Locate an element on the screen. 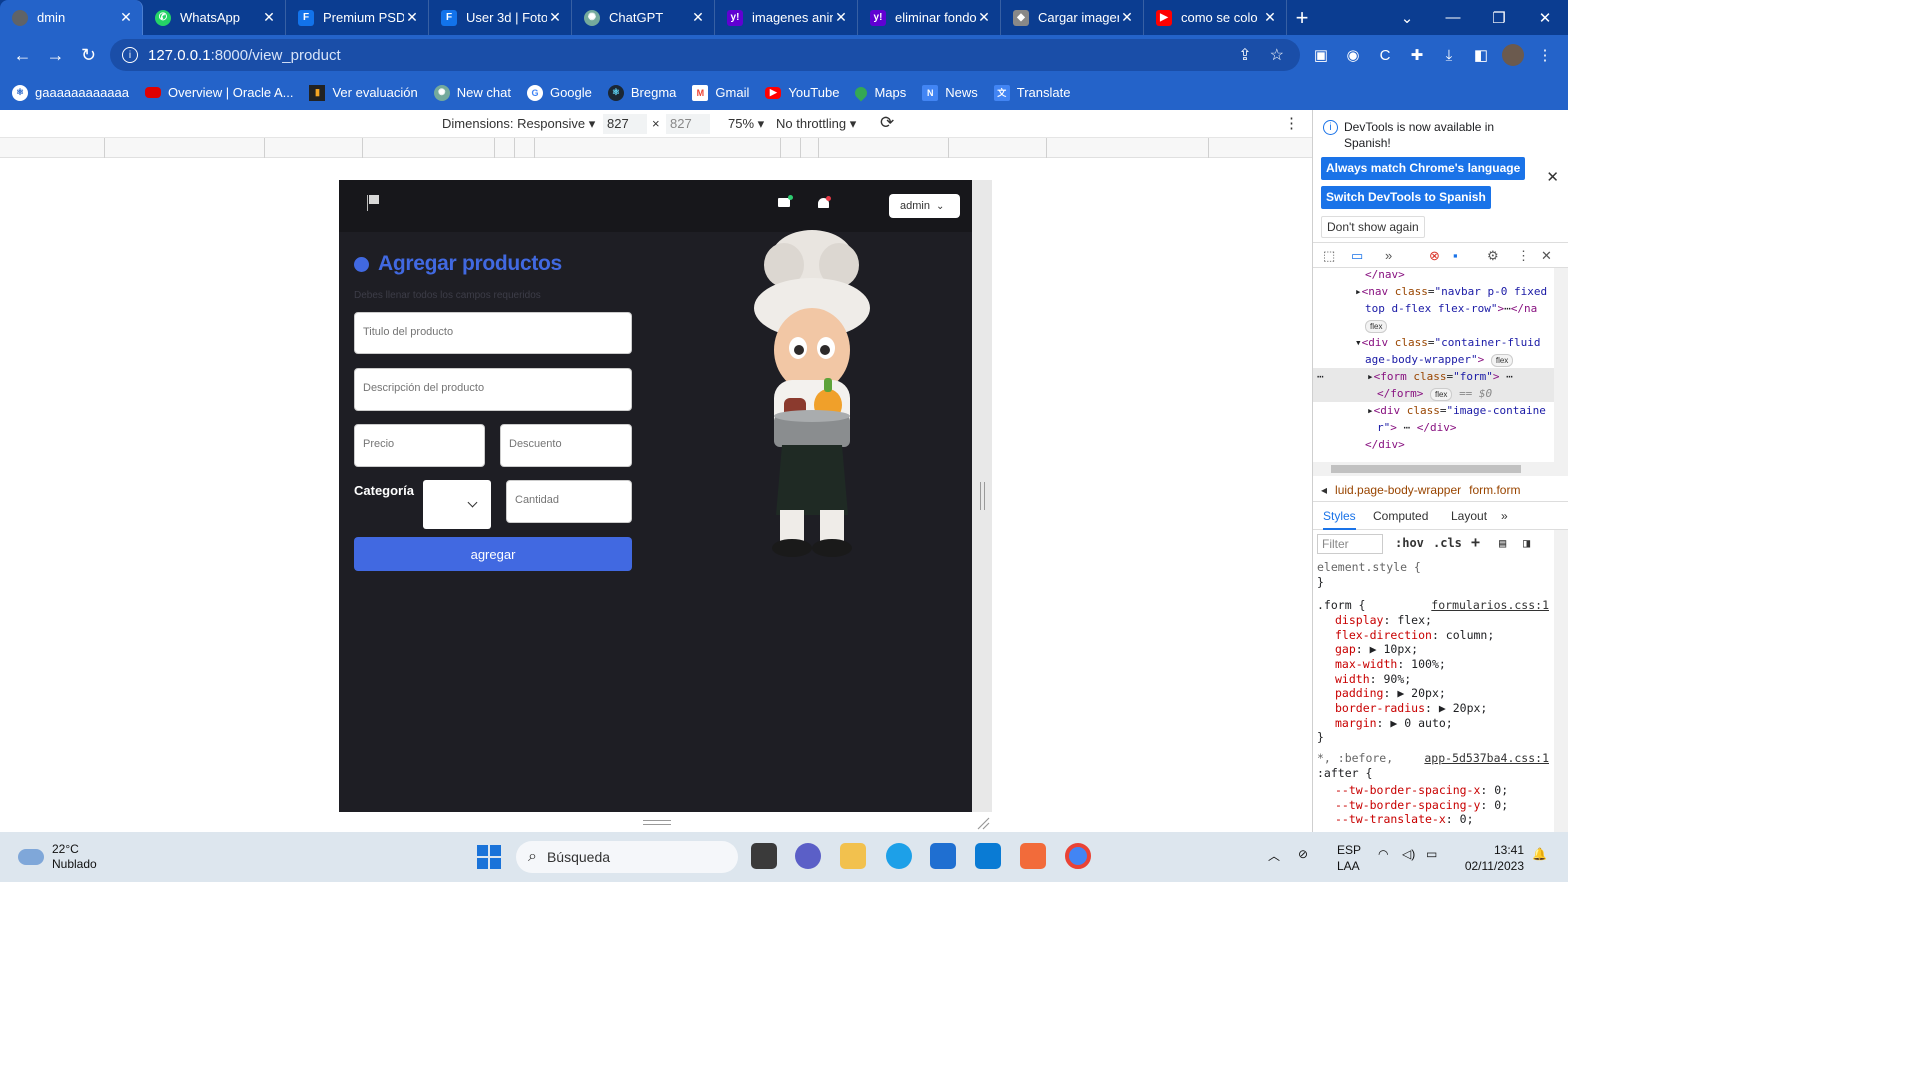 This screenshot has height=1080, width=1920. settings-gear-icon: ⚙ is located at coordinates (1493, 256).